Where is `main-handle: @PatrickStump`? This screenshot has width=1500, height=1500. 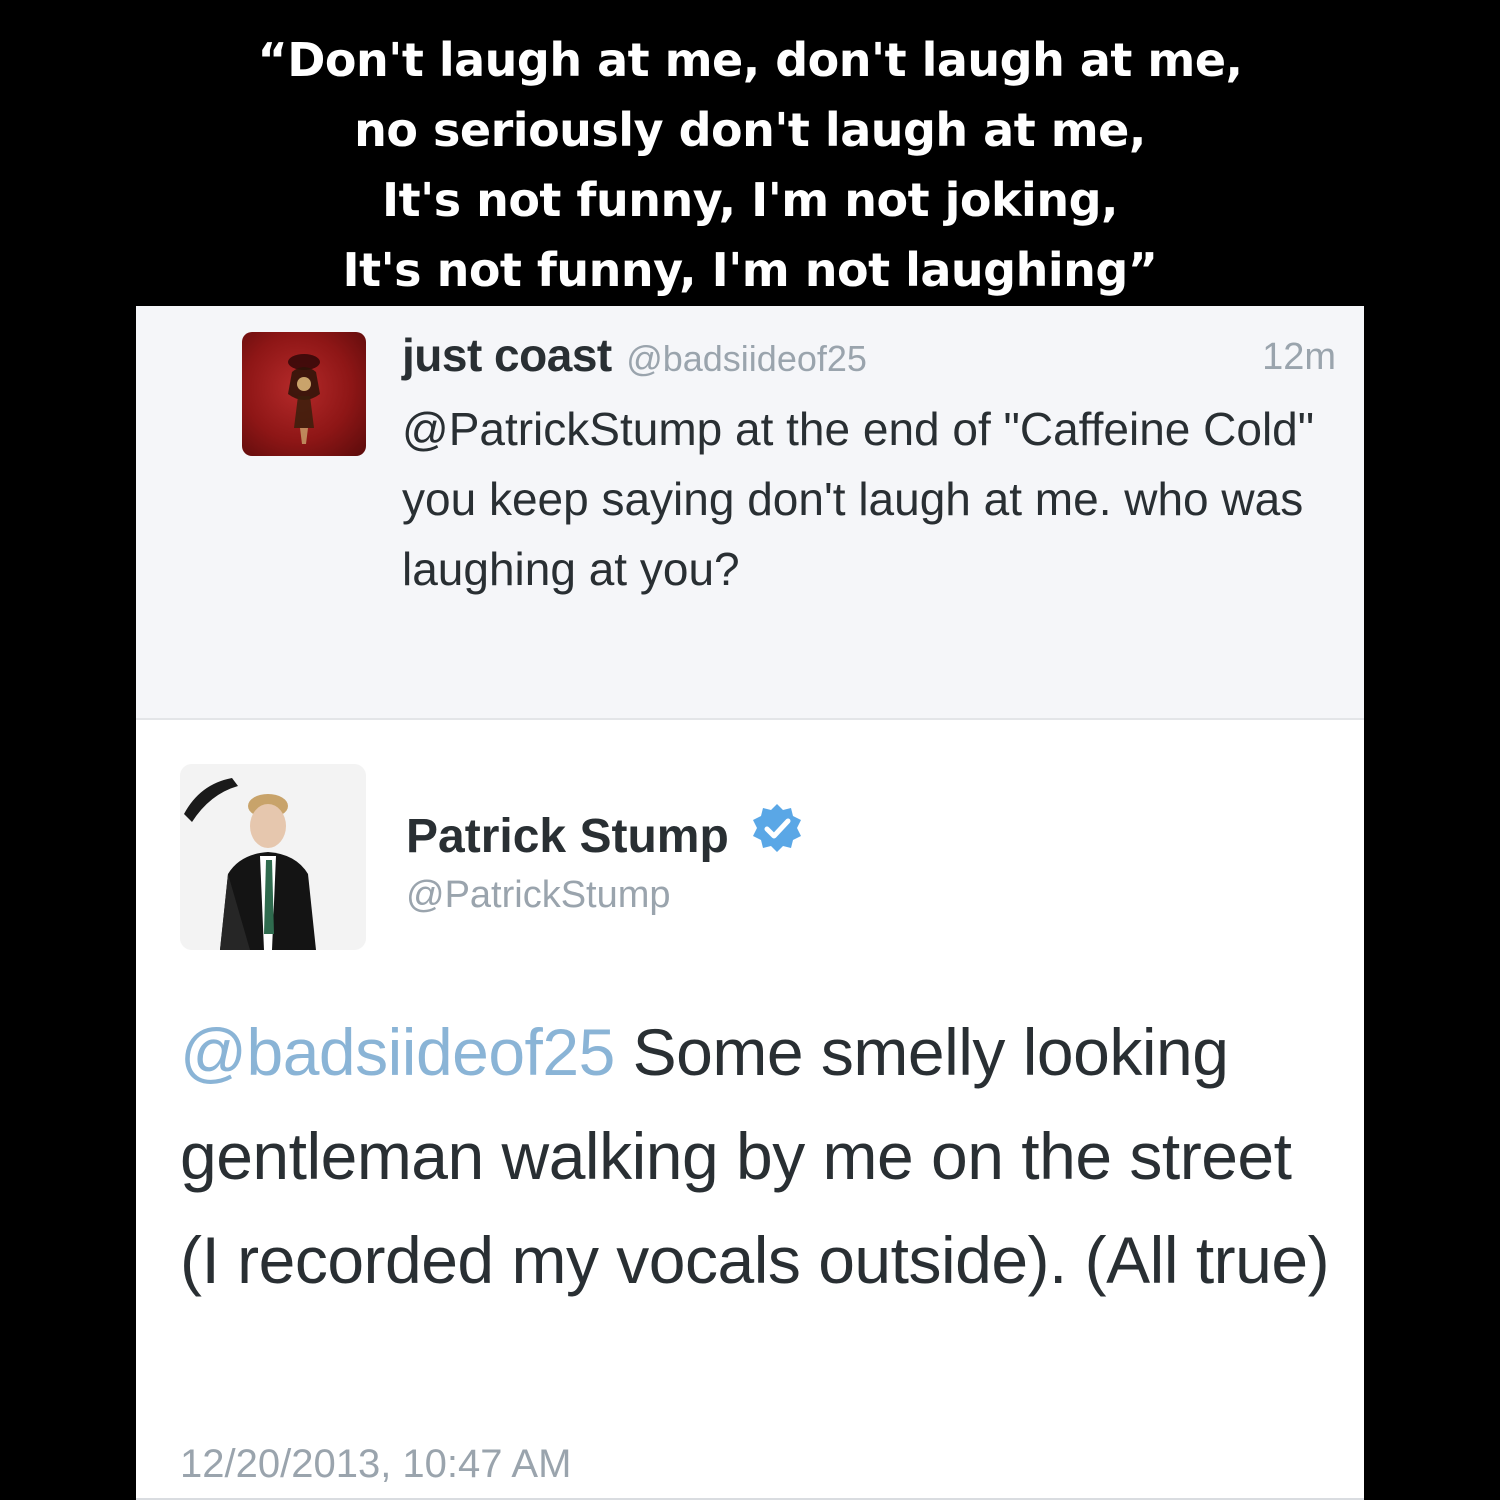 main-handle: @PatrickStump is located at coordinates (538, 895).